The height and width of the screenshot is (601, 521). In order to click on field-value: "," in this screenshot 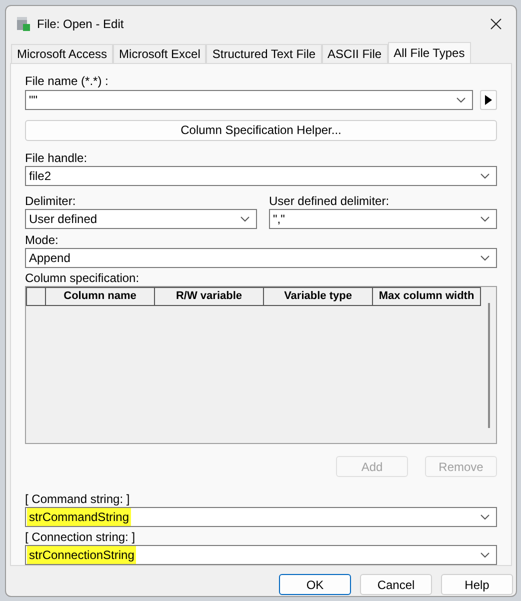, I will do `click(279, 219)`.